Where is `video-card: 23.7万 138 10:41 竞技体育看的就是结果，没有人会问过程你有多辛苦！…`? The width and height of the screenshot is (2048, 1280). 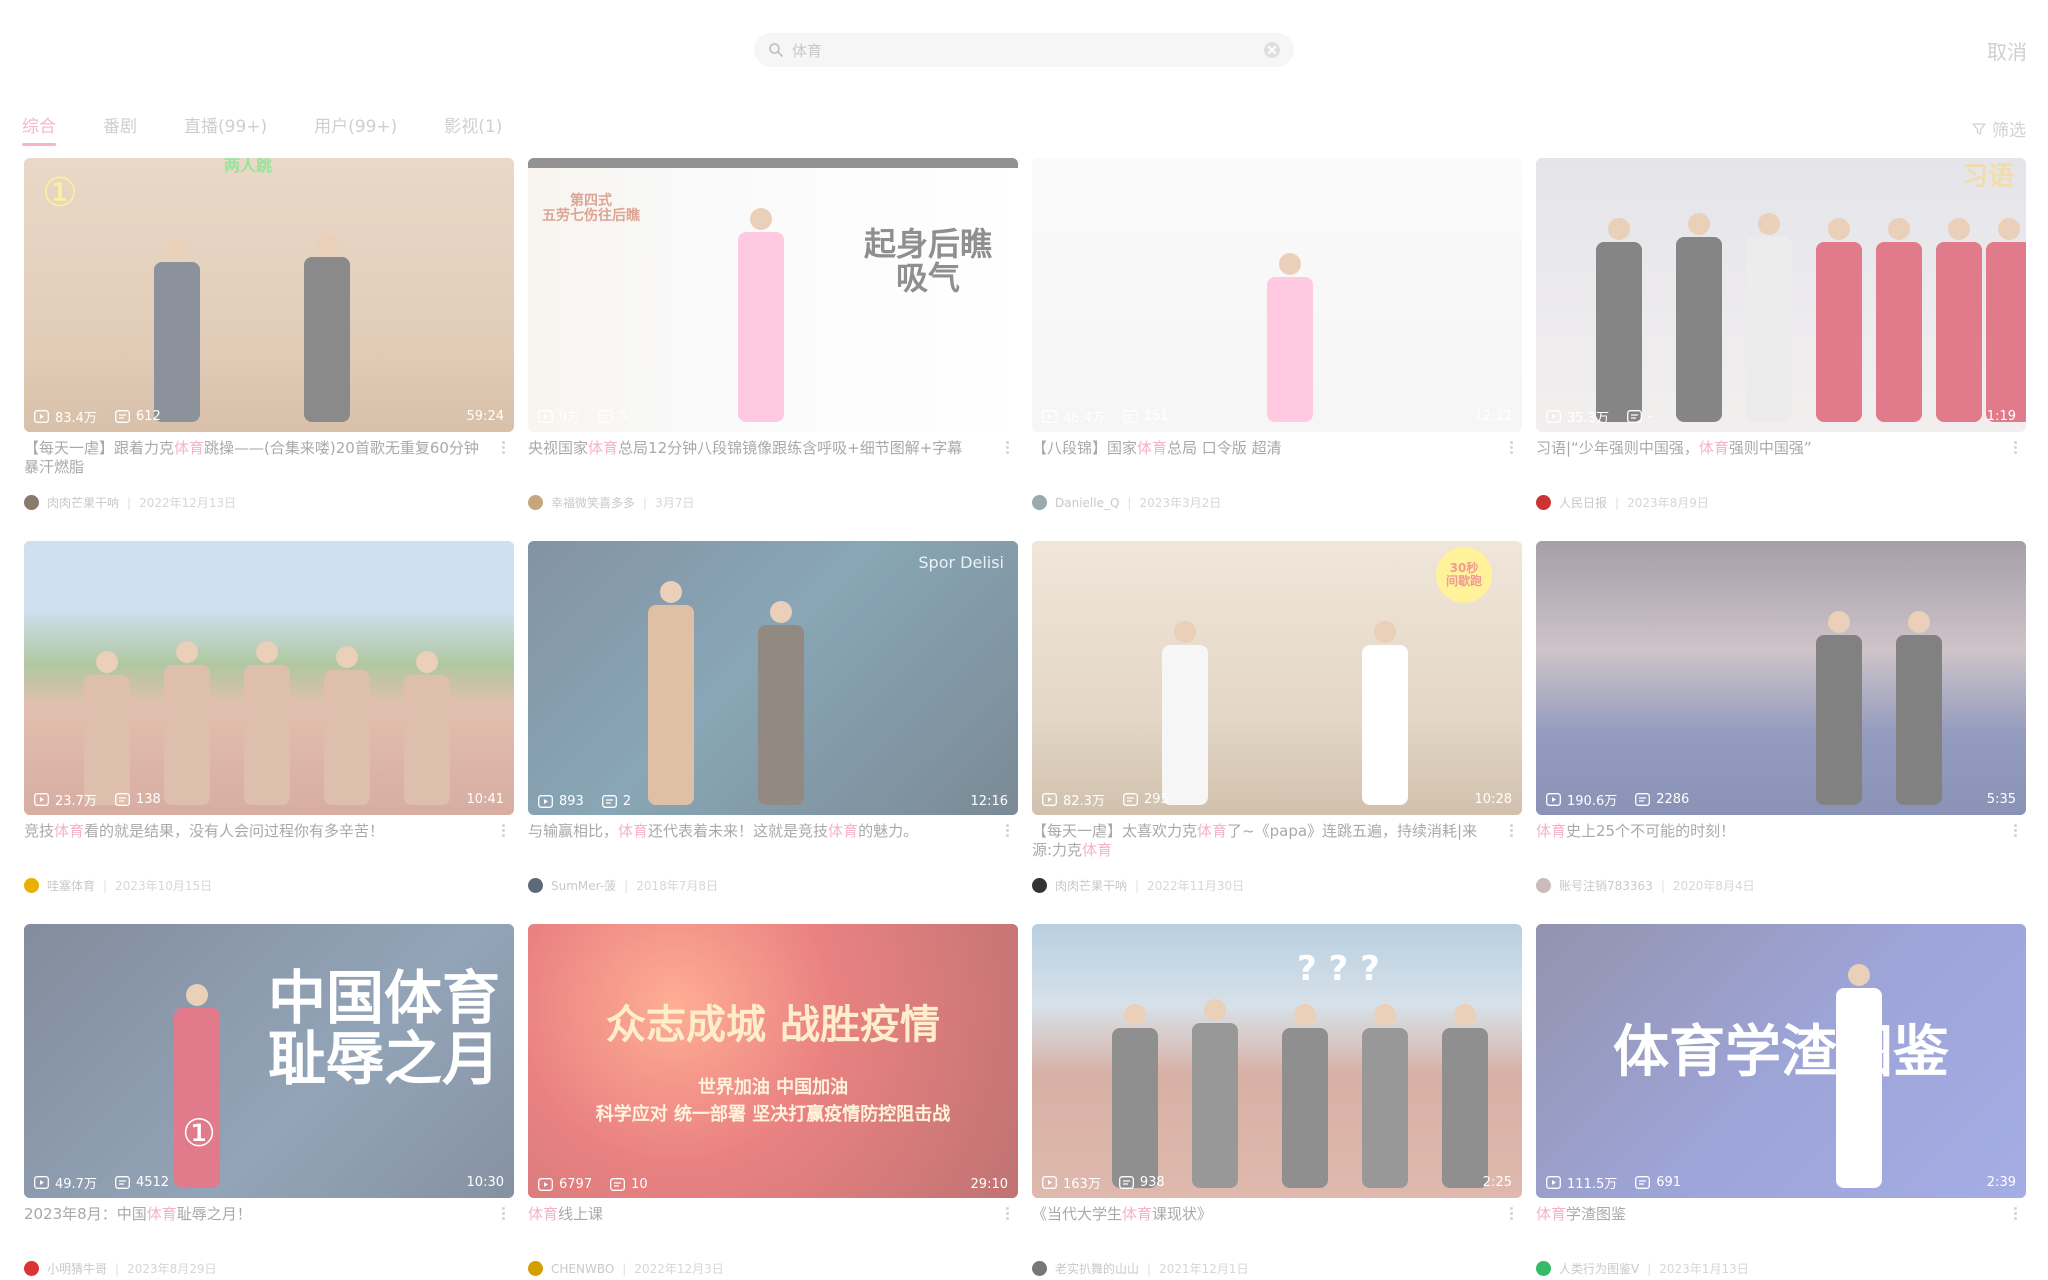
video-card: 23.7万 138 10:41 竞技体育看的就是结果，没有人会问过程你有多辛苦！… is located at coordinates (269, 732).